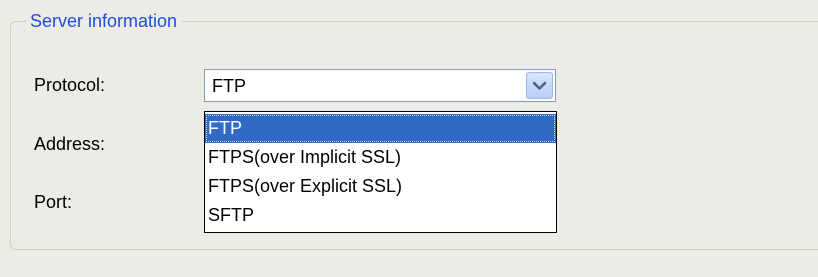 This screenshot has height=277, width=818. What do you see at coordinates (104, 21) in the screenshot?
I see `groupbox-title: Server information` at bounding box center [104, 21].